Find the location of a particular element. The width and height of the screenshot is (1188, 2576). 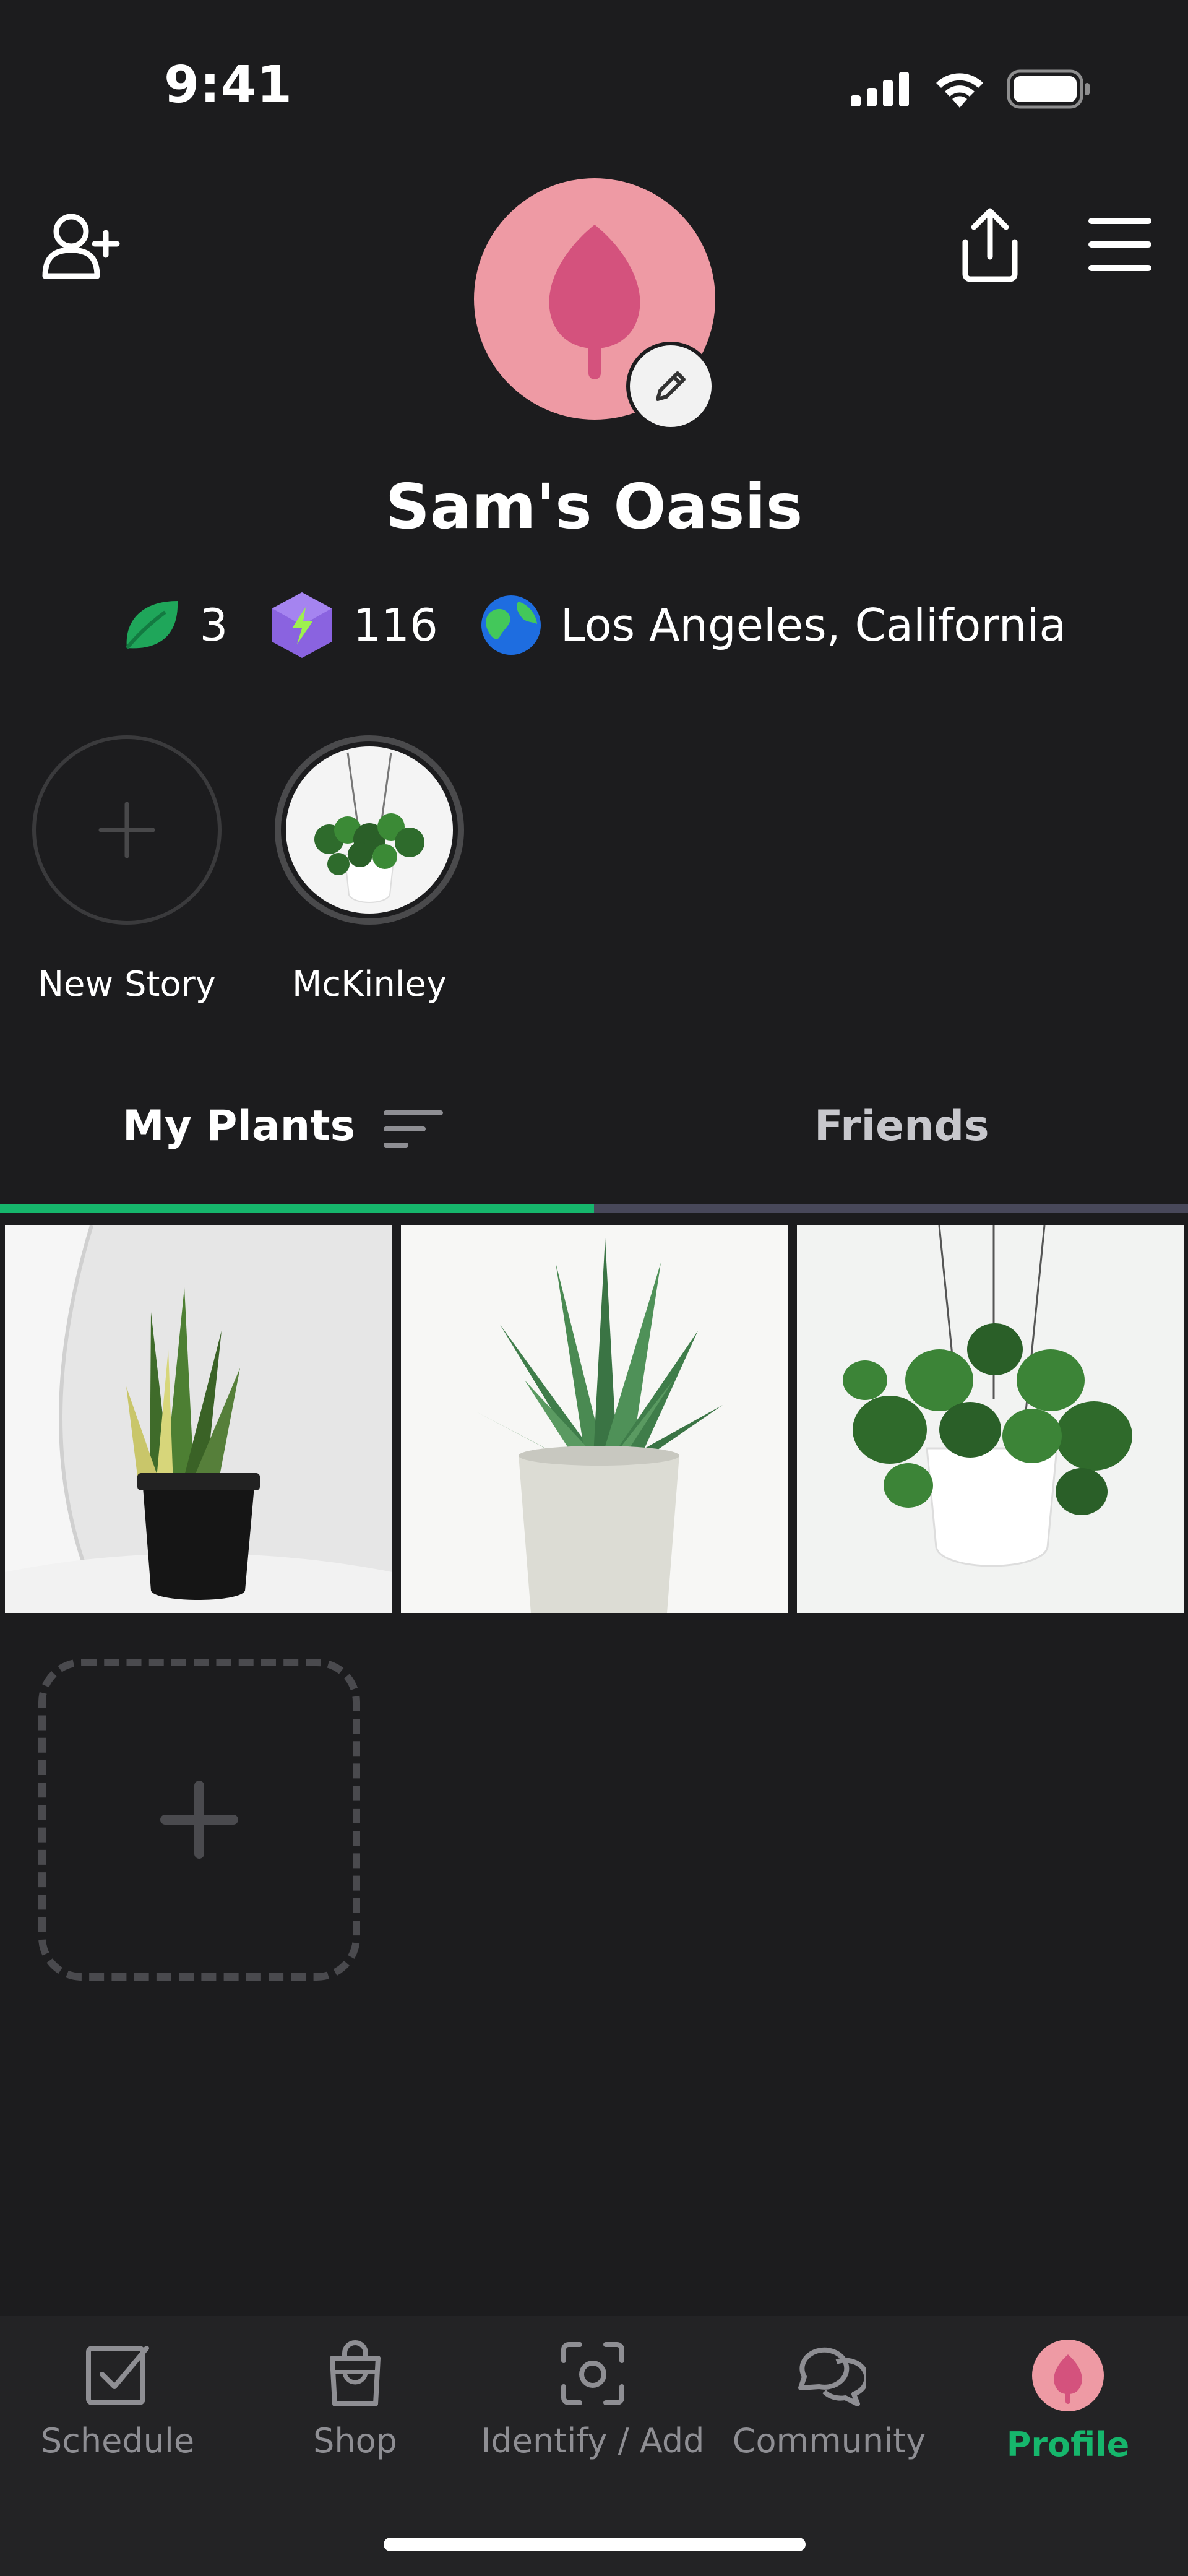

menu-button is located at coordinates (1120, 244).